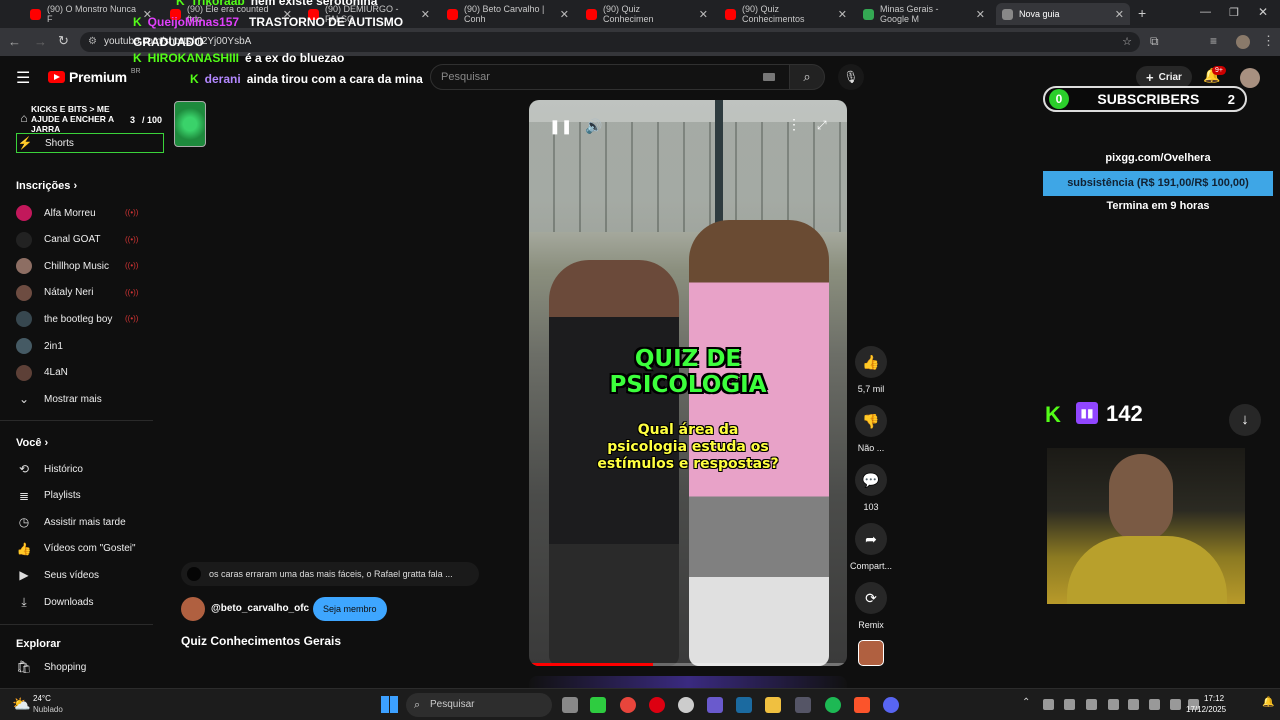 This screenshot has height=720, width=1280. What do you see at coordinates (1154, 704) in the screenshot?
I see `display-icon` at bounding box center [1154, 704].